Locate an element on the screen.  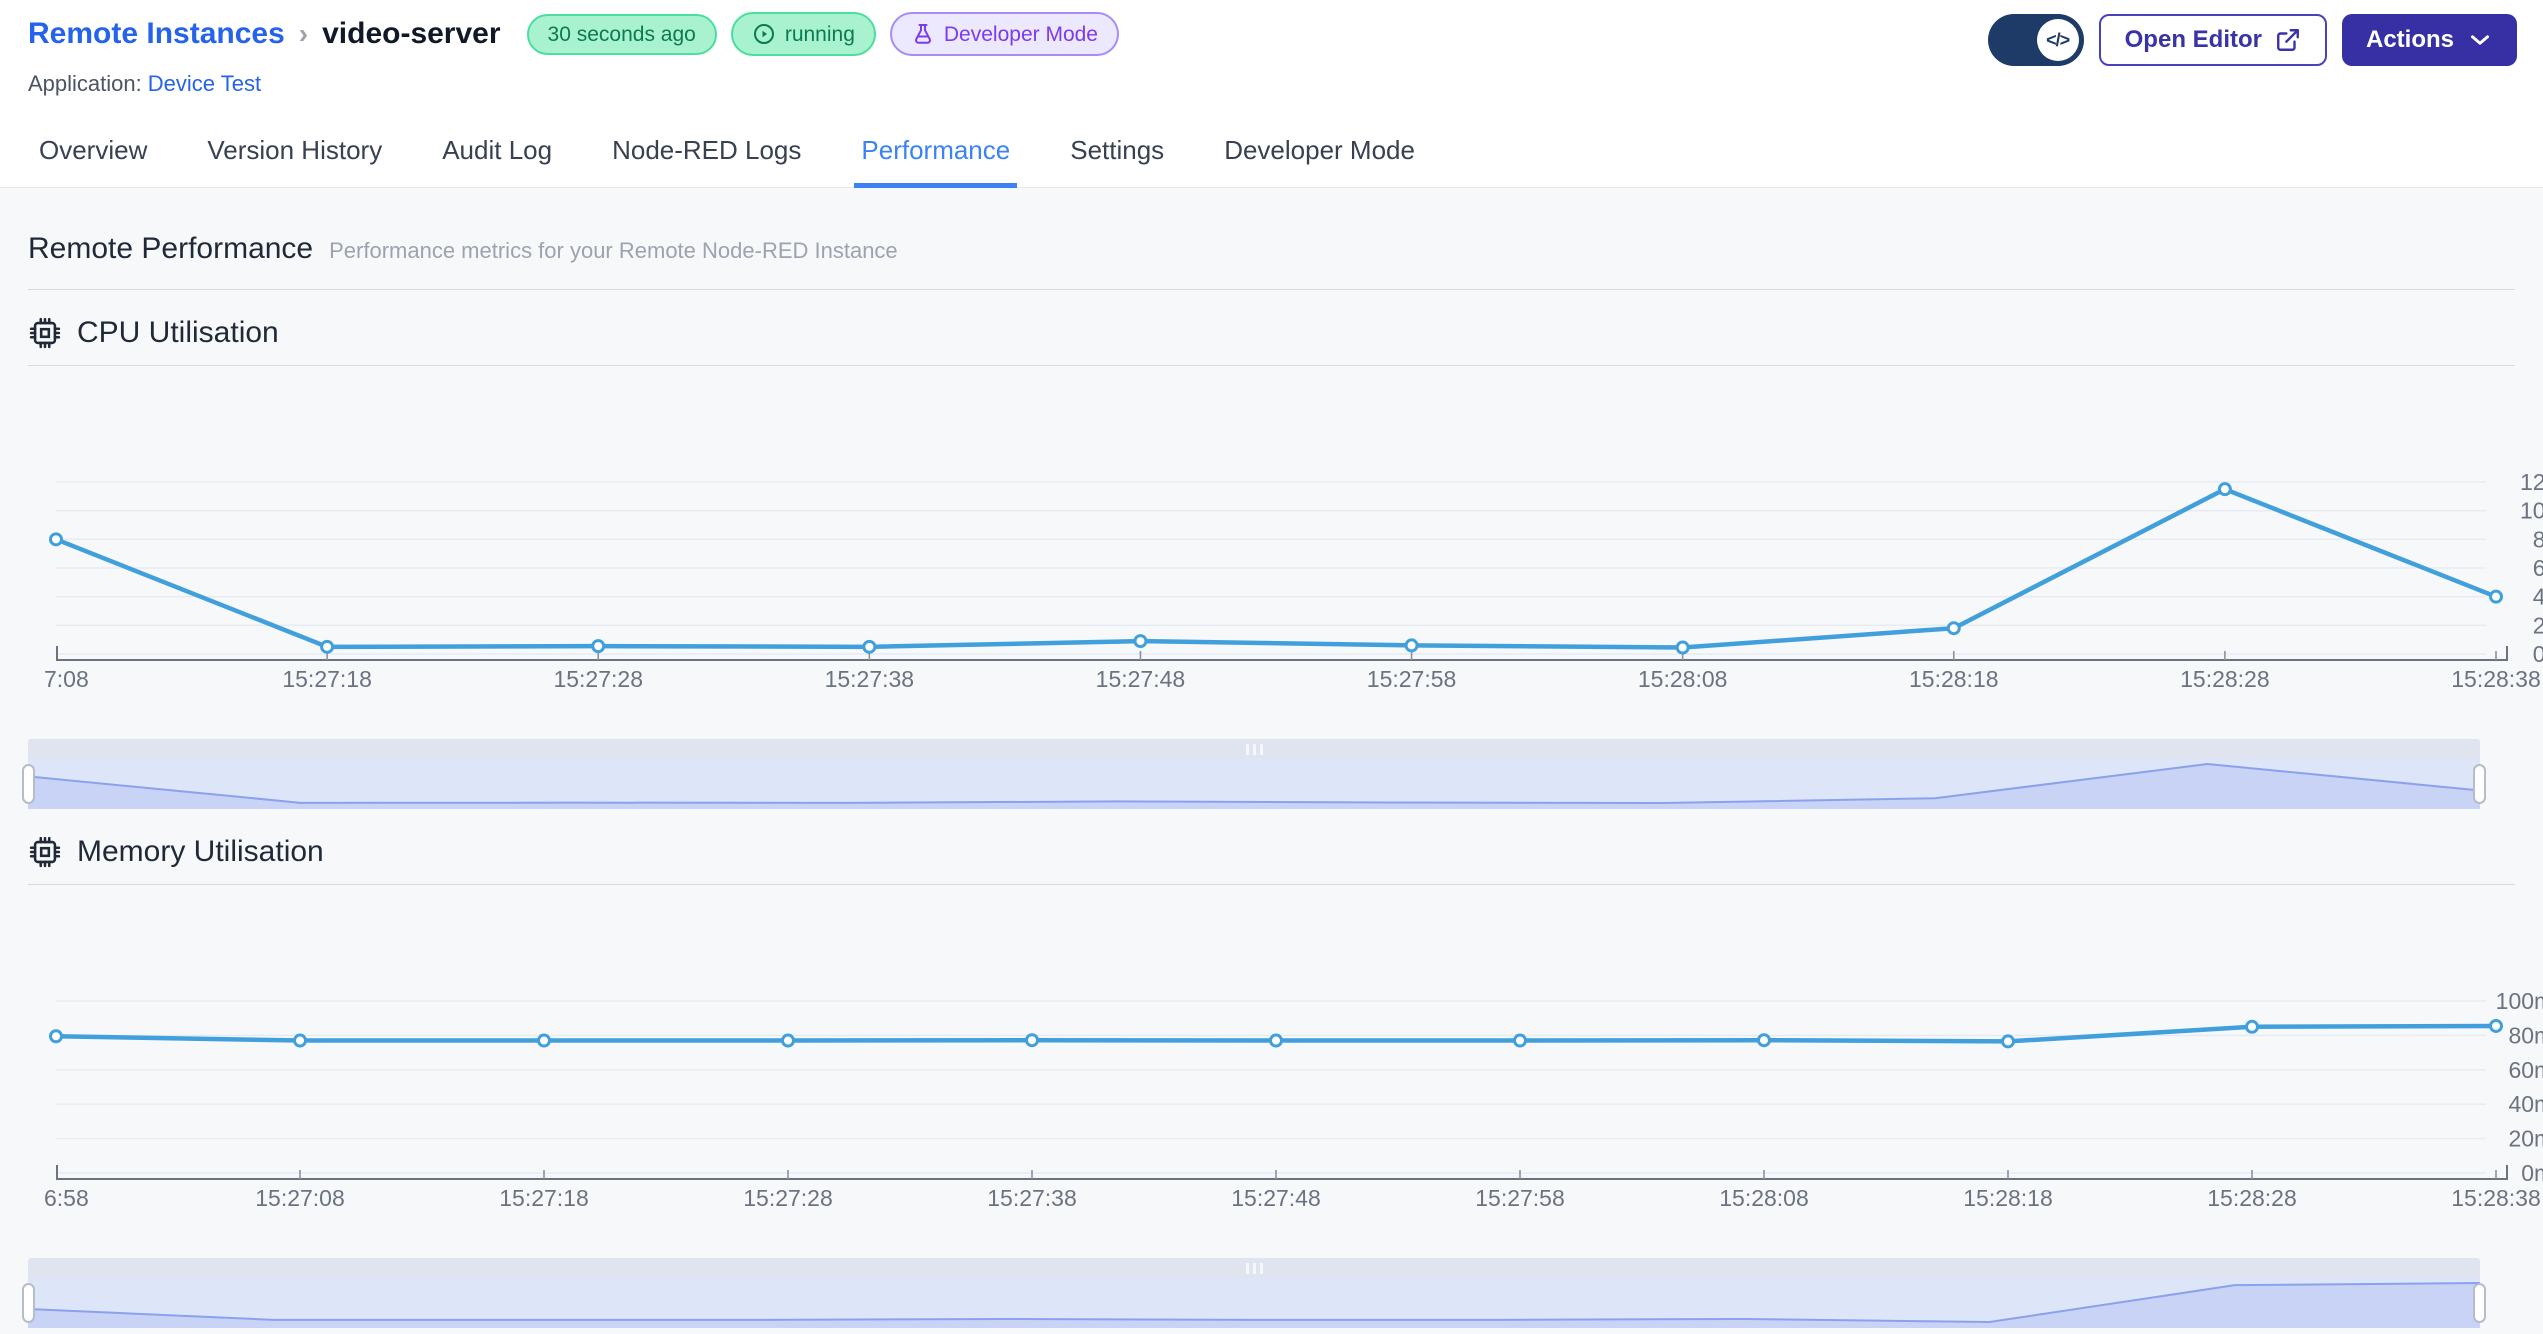
cpu-section-header: CPU Utilisation is located at coordinates (1271, 333).